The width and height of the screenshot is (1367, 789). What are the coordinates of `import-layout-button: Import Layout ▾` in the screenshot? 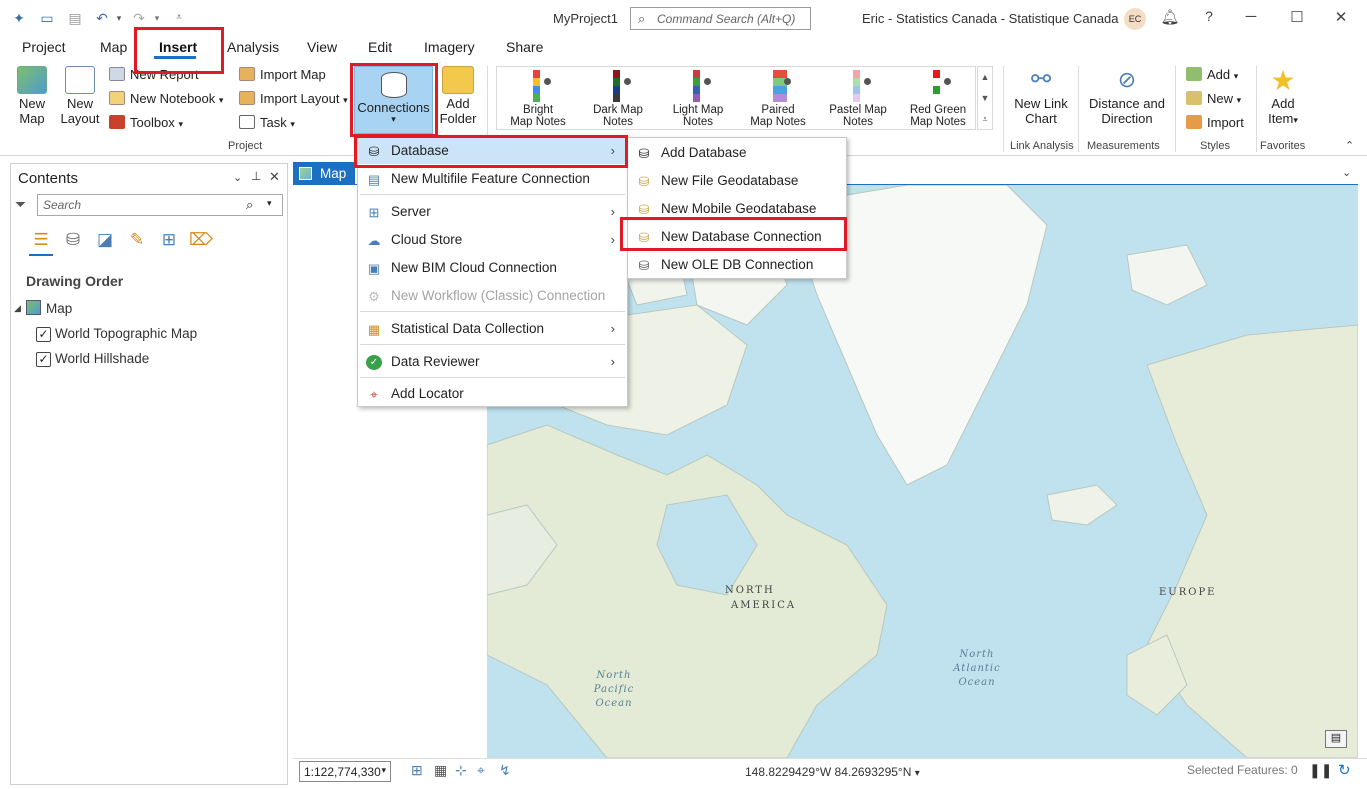 It's located at (293, 99).